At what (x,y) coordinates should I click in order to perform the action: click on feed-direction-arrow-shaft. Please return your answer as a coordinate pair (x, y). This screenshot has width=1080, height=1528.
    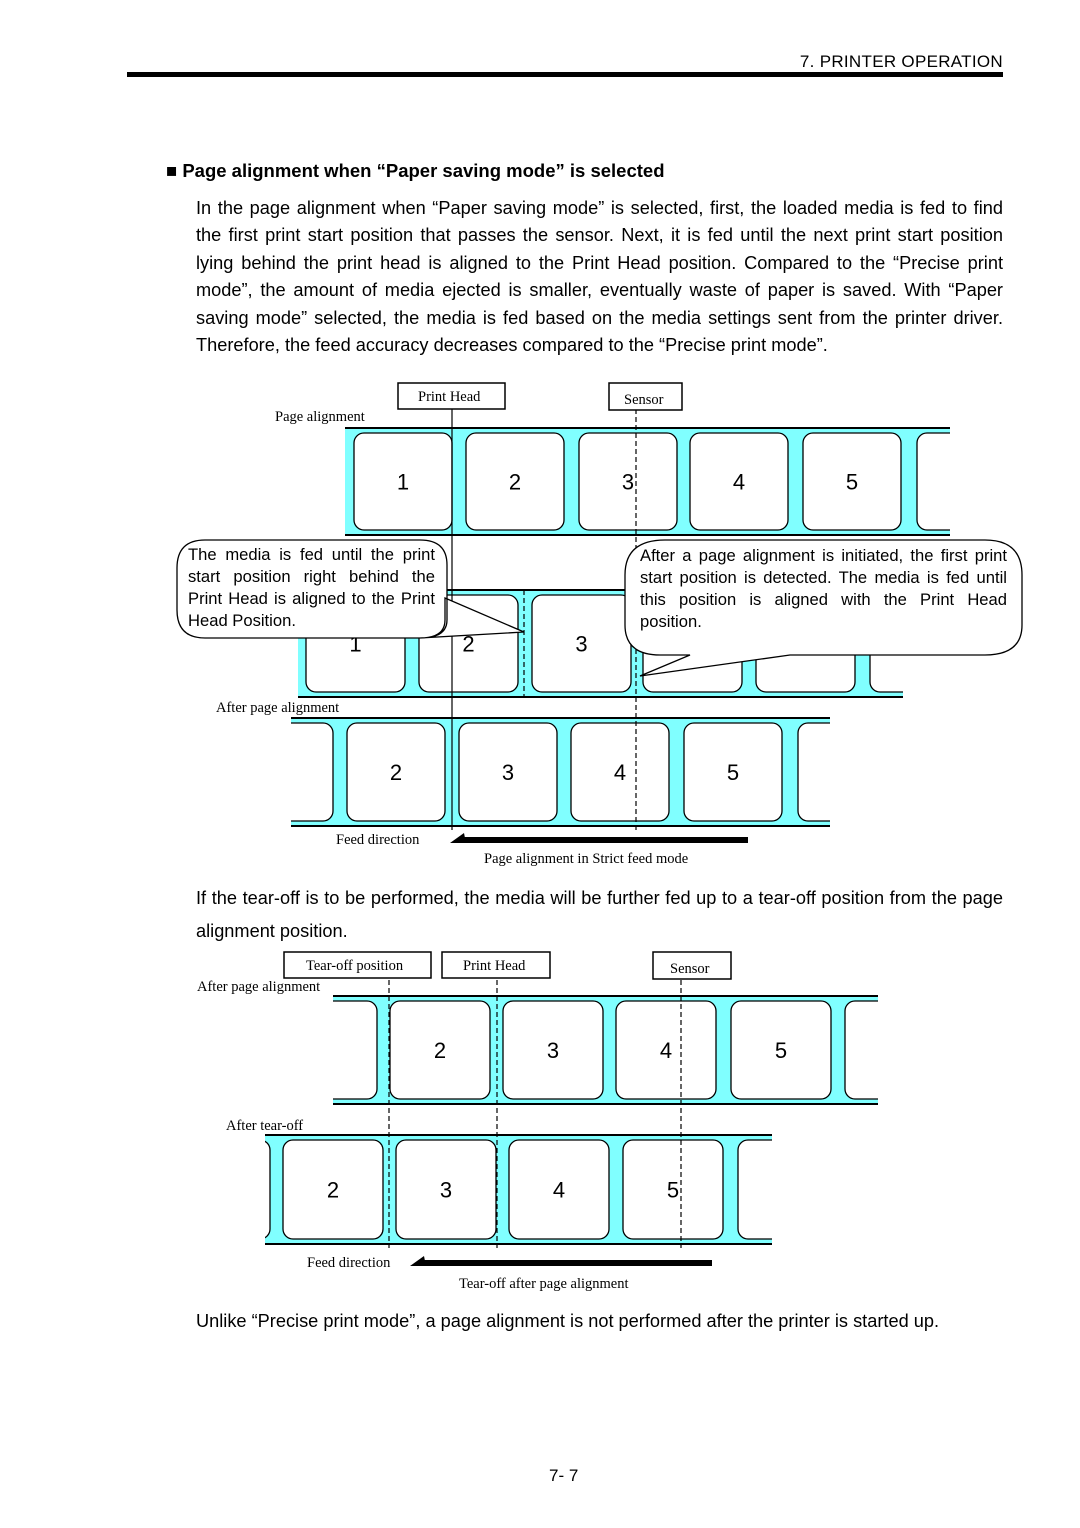
    Looking at the image, I should click on (605, 840).